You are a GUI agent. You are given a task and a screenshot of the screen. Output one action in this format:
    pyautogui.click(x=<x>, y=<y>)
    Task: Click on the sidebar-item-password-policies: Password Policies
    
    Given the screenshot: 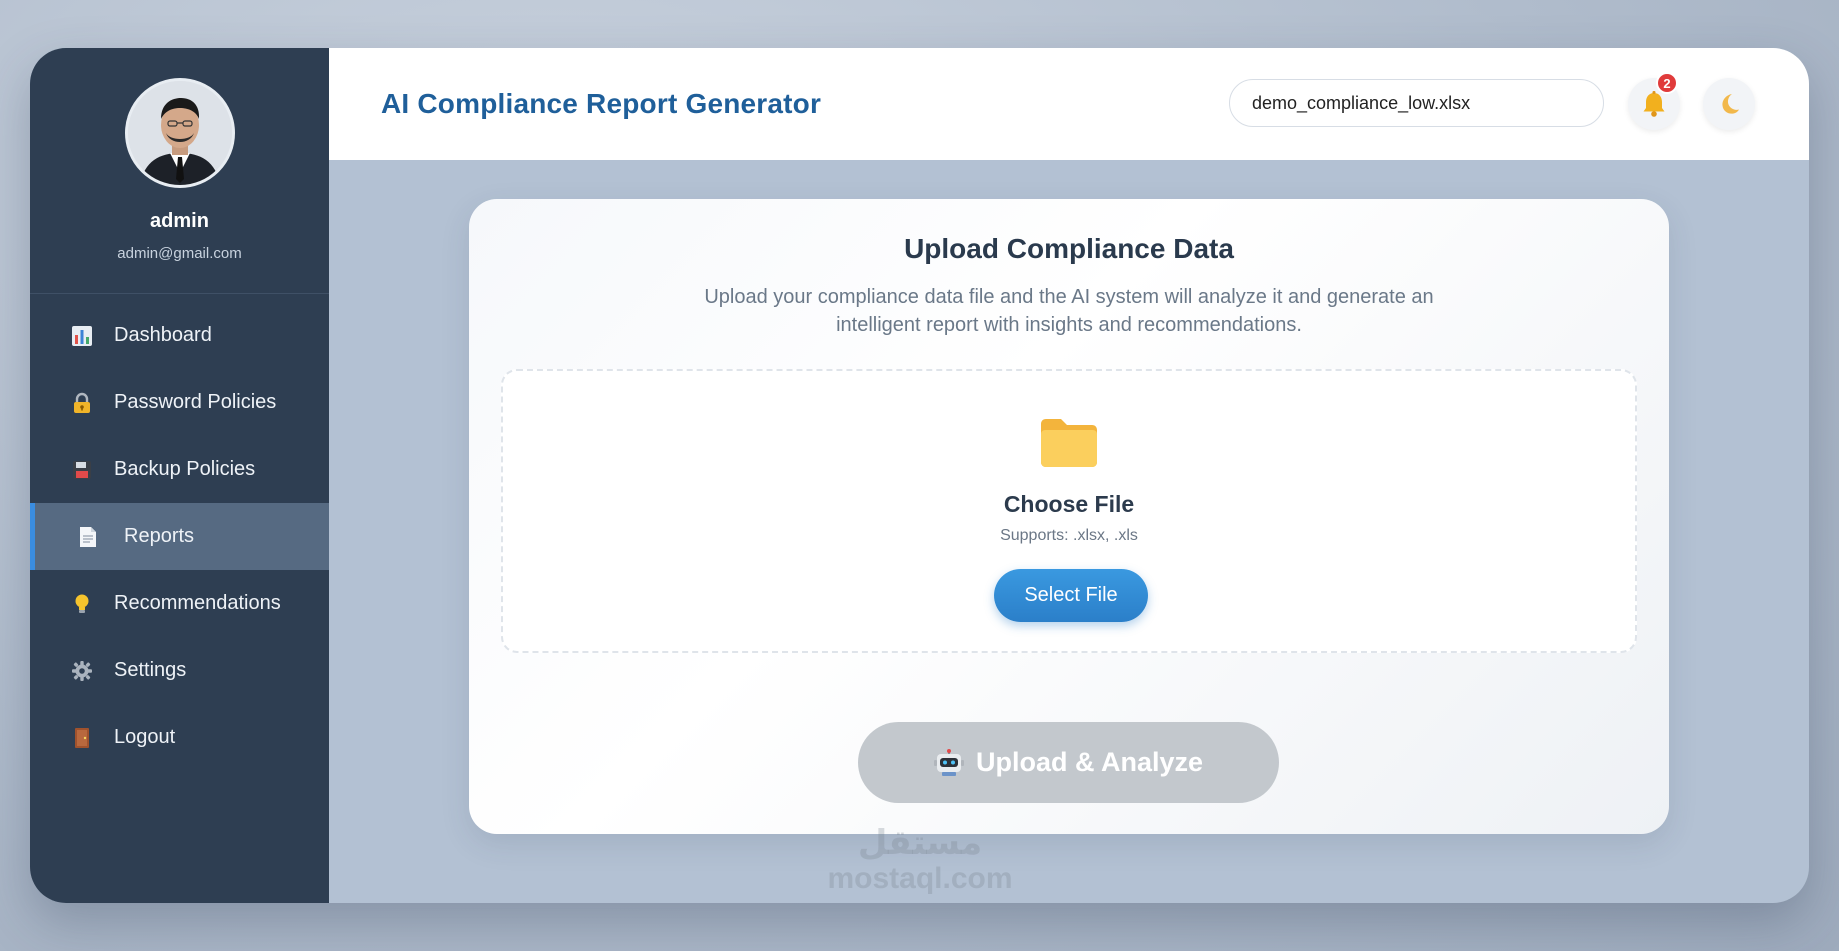 What is the action you would take?
    pyautogui.click(x=179, y=402)
    